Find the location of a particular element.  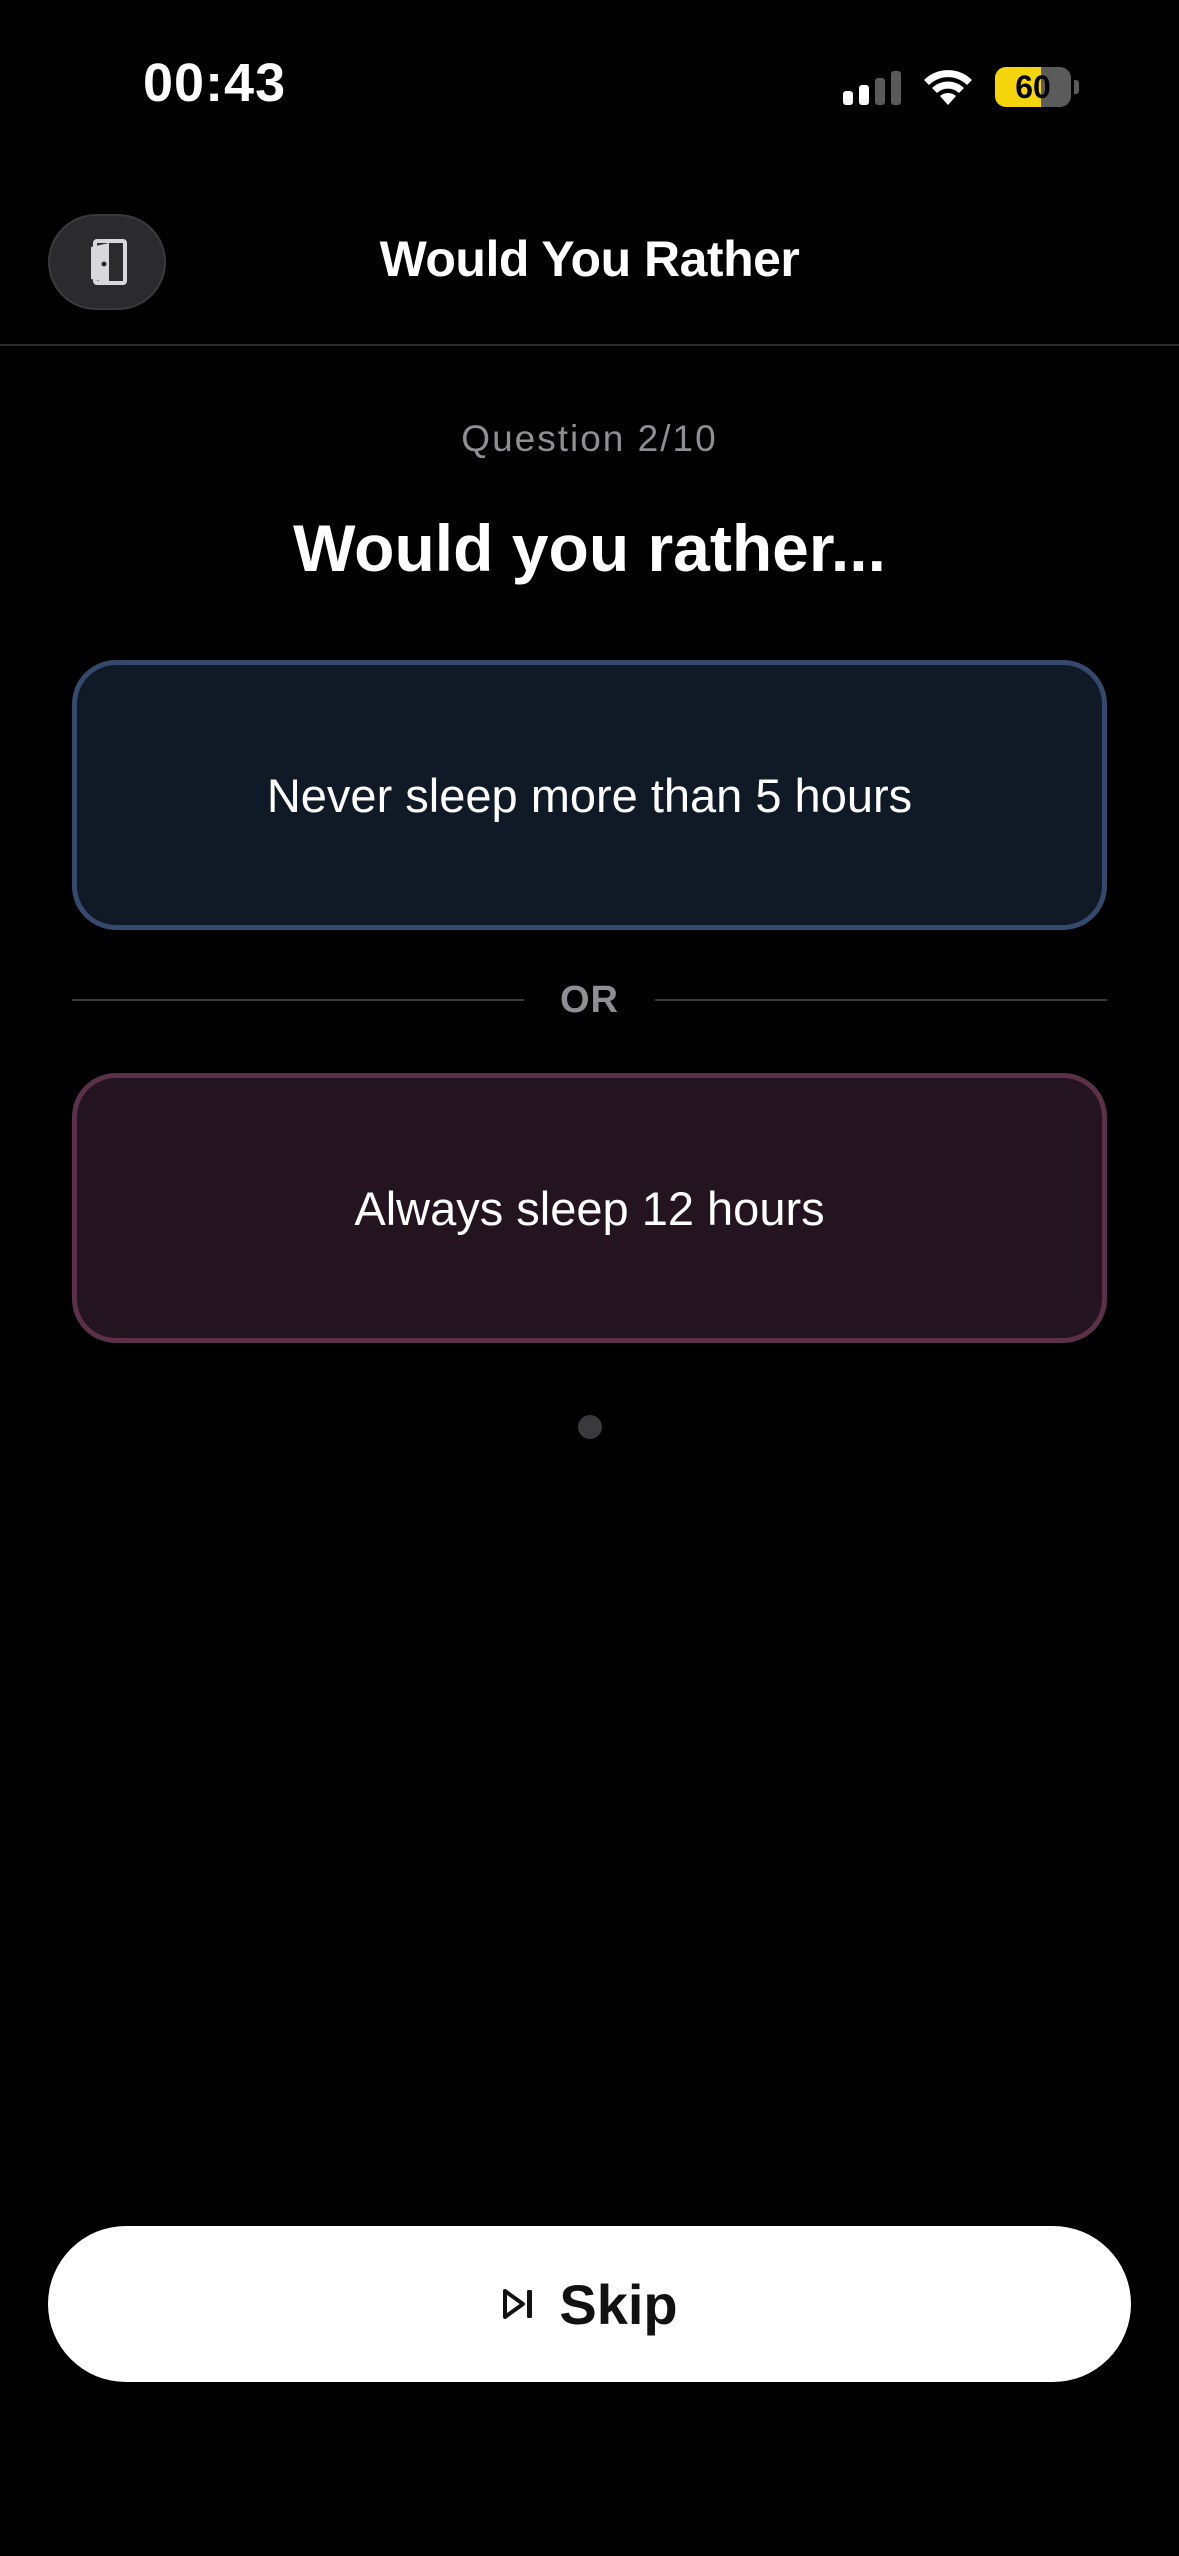

battery-level: 60 is located at coordinates (1033, 86).